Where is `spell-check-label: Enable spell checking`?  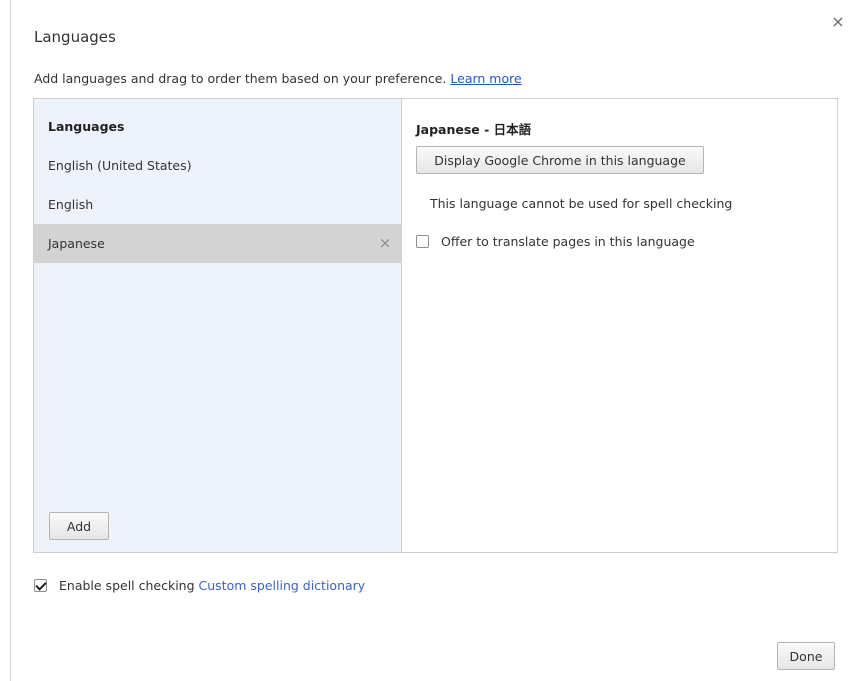
spell-check-label: Enable spell checking is located at coordinates (127, 585).